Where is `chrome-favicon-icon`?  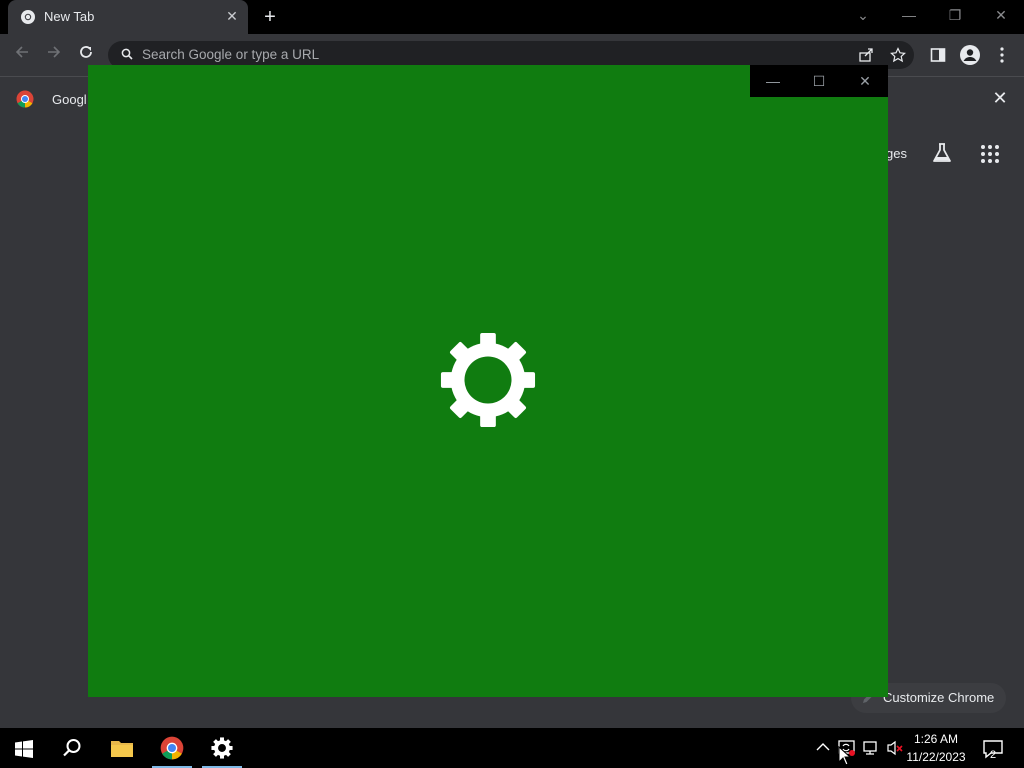 chrome-favicon-icon is located at coordinates (28, 17).